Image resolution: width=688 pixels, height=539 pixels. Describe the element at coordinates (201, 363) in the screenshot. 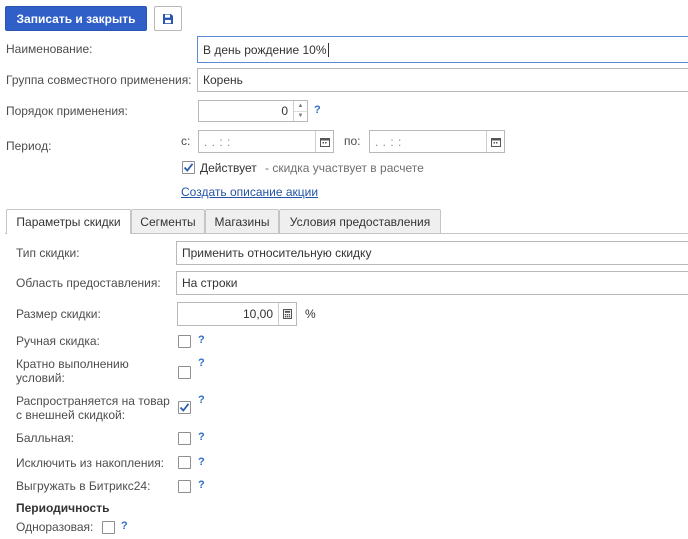

I see `multiple-help-icon: ?` at that location.